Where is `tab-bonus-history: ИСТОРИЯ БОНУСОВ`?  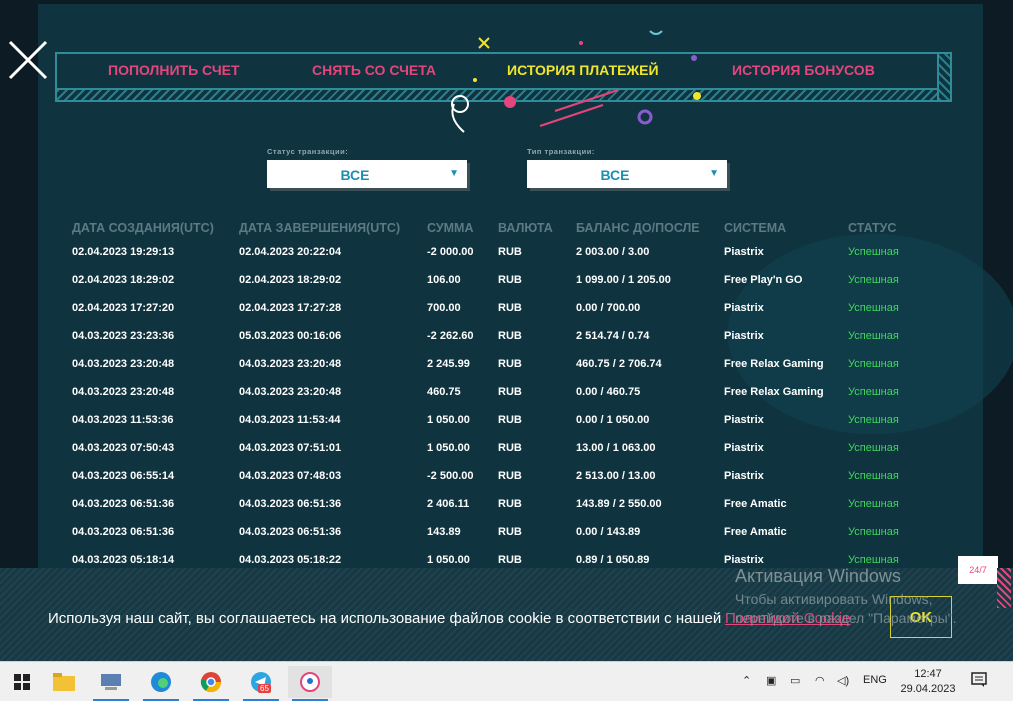 tab-bonus-history: ИСТОРИЯ БОНУСОВ is located at coordinates (803, 70).